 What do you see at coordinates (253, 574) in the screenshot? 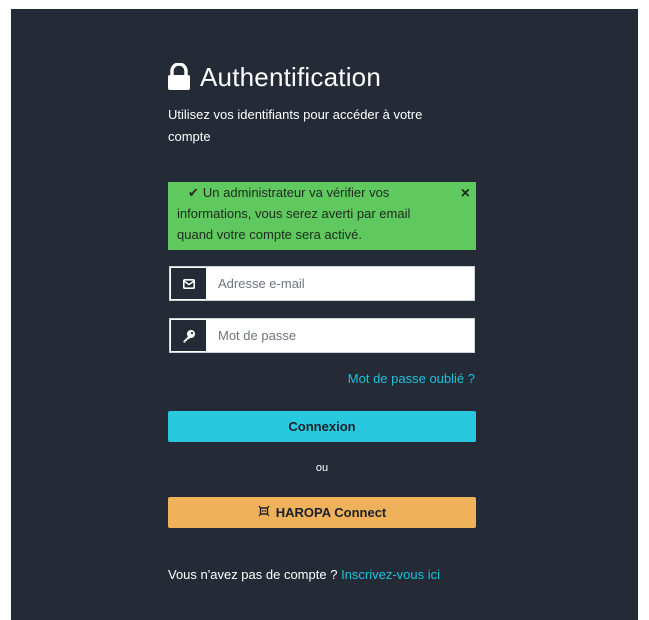
I see `signup-text: Vous n'avez pas de compte ?` at bounding box center [253, 574].